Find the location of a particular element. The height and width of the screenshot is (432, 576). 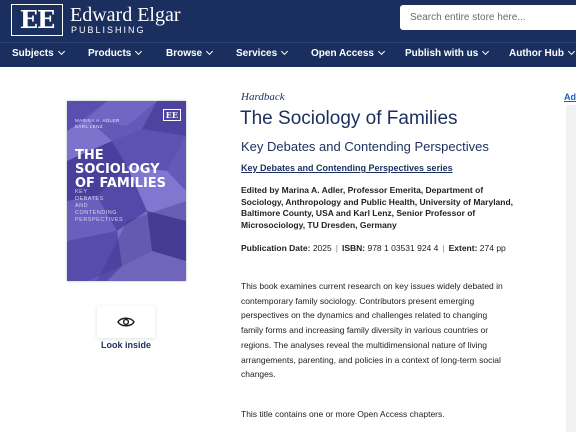

logo-mark: EE is located at coordinates (37, 20).